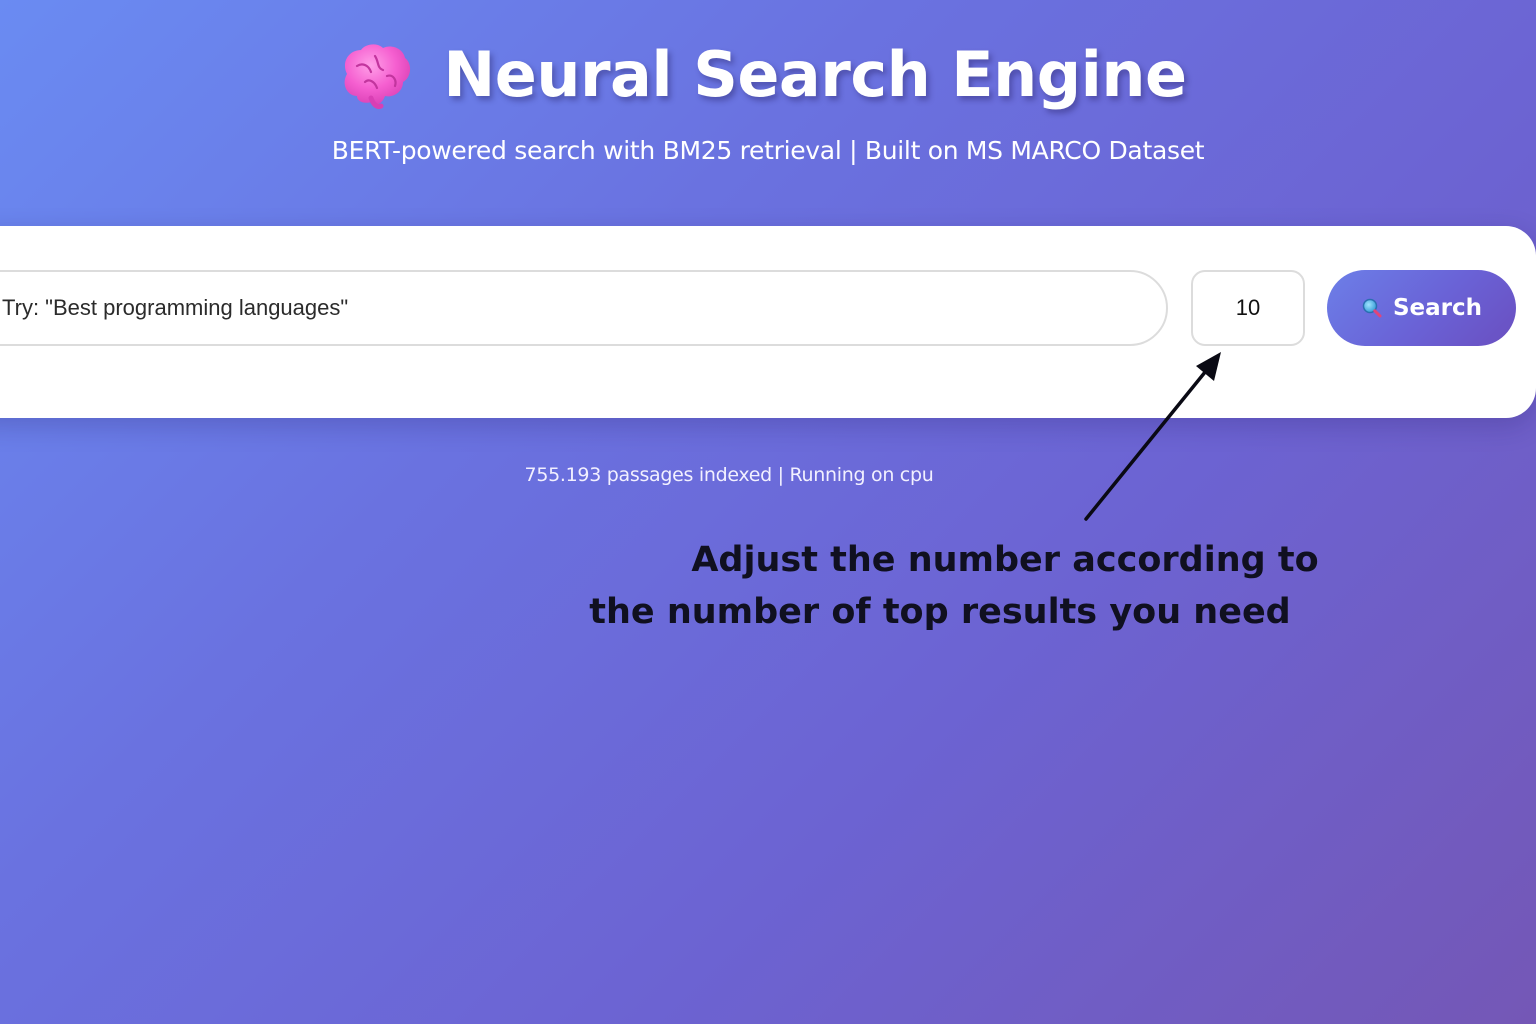 This screenshot has width=1536, height=1024. What do you see at coordinates (377, 76) in the screenshot?
I see `brain-icon` at bounding box center [377, 76].